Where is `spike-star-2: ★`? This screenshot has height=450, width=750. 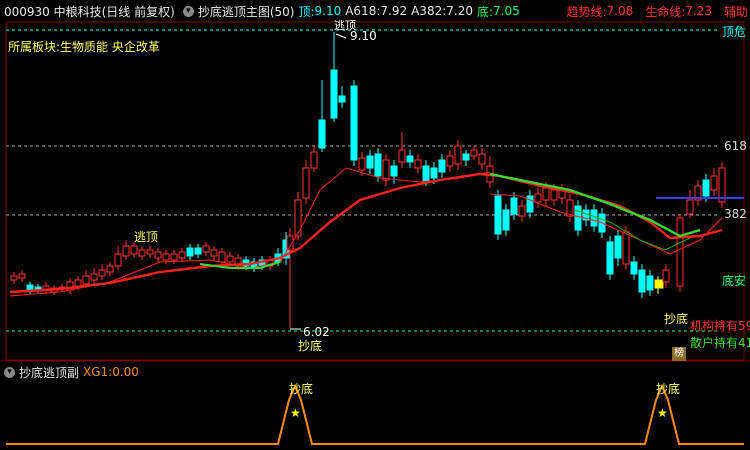 spike-star-2: ★ is located at coordinates (662, 413).